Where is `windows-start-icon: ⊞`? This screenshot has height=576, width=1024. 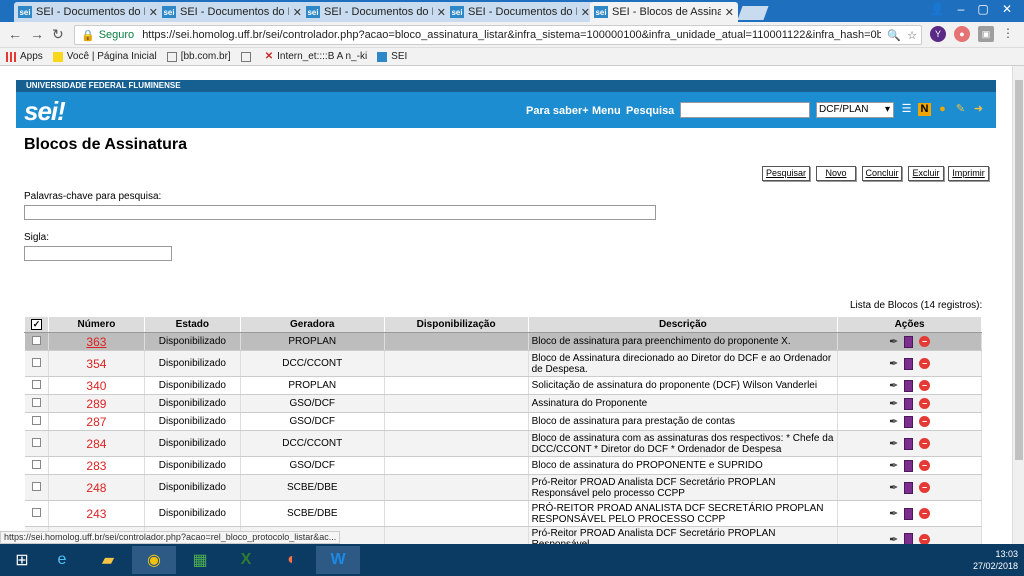 windows-start-icon: ⊞ is located at coordinates (22, 560).